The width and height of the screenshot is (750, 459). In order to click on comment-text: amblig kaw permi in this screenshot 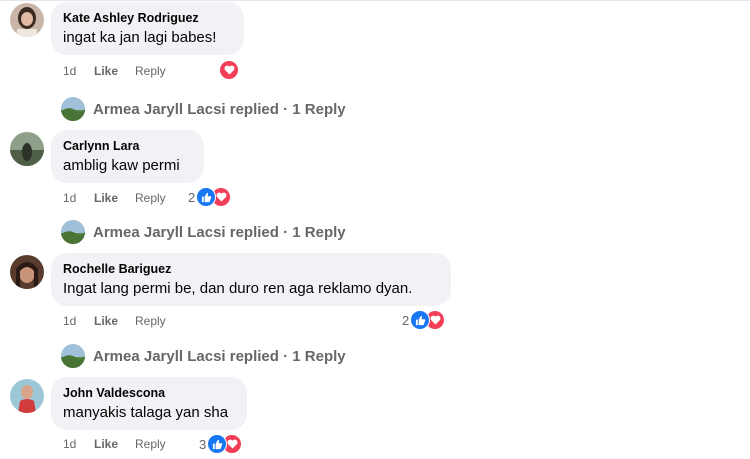, I will do `click(121, 165)`.